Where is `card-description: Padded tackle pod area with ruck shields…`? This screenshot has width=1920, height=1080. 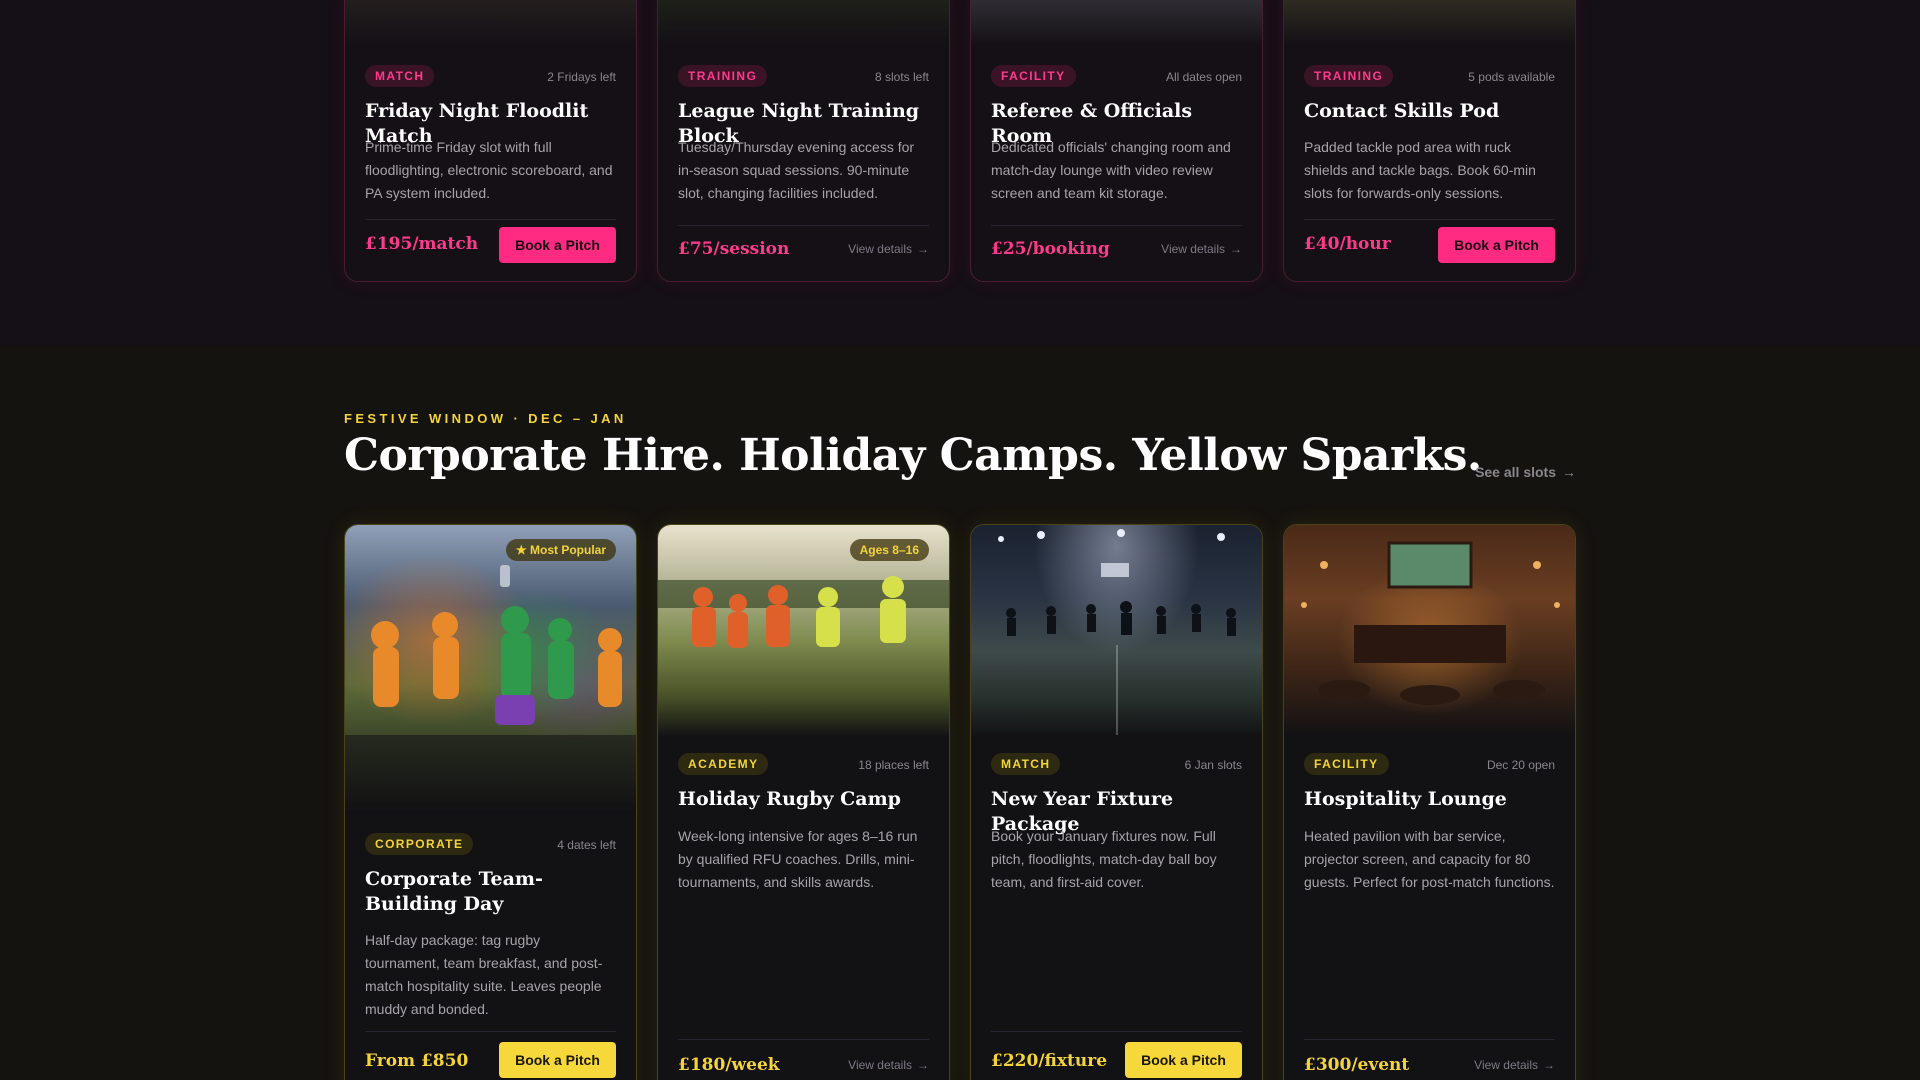 card-description: Padded tackle pod area with ruck shields… is located at coordinates (1420, 170).